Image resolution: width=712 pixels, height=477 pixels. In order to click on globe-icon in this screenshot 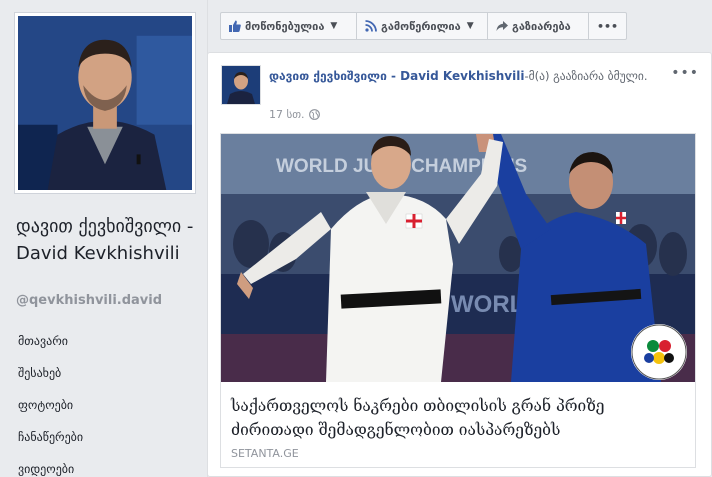, I will do `click(314, 114)`.